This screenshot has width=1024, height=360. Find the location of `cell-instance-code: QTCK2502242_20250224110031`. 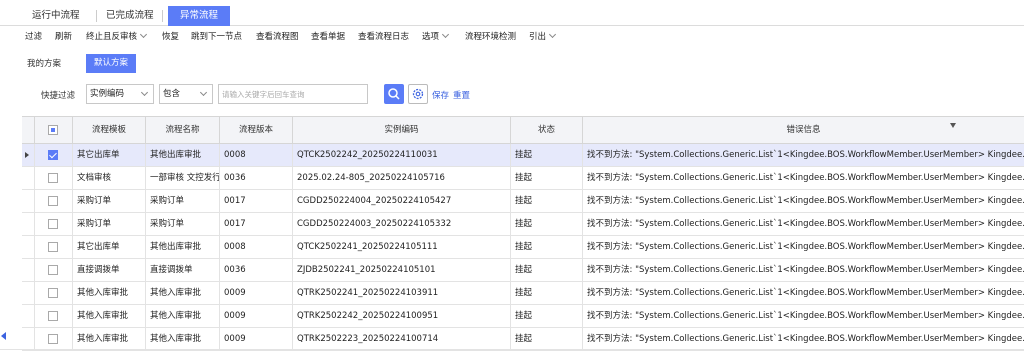

cell-instance-code: QTCK2502242_20250224110031 is located at coordinates (401, 155).